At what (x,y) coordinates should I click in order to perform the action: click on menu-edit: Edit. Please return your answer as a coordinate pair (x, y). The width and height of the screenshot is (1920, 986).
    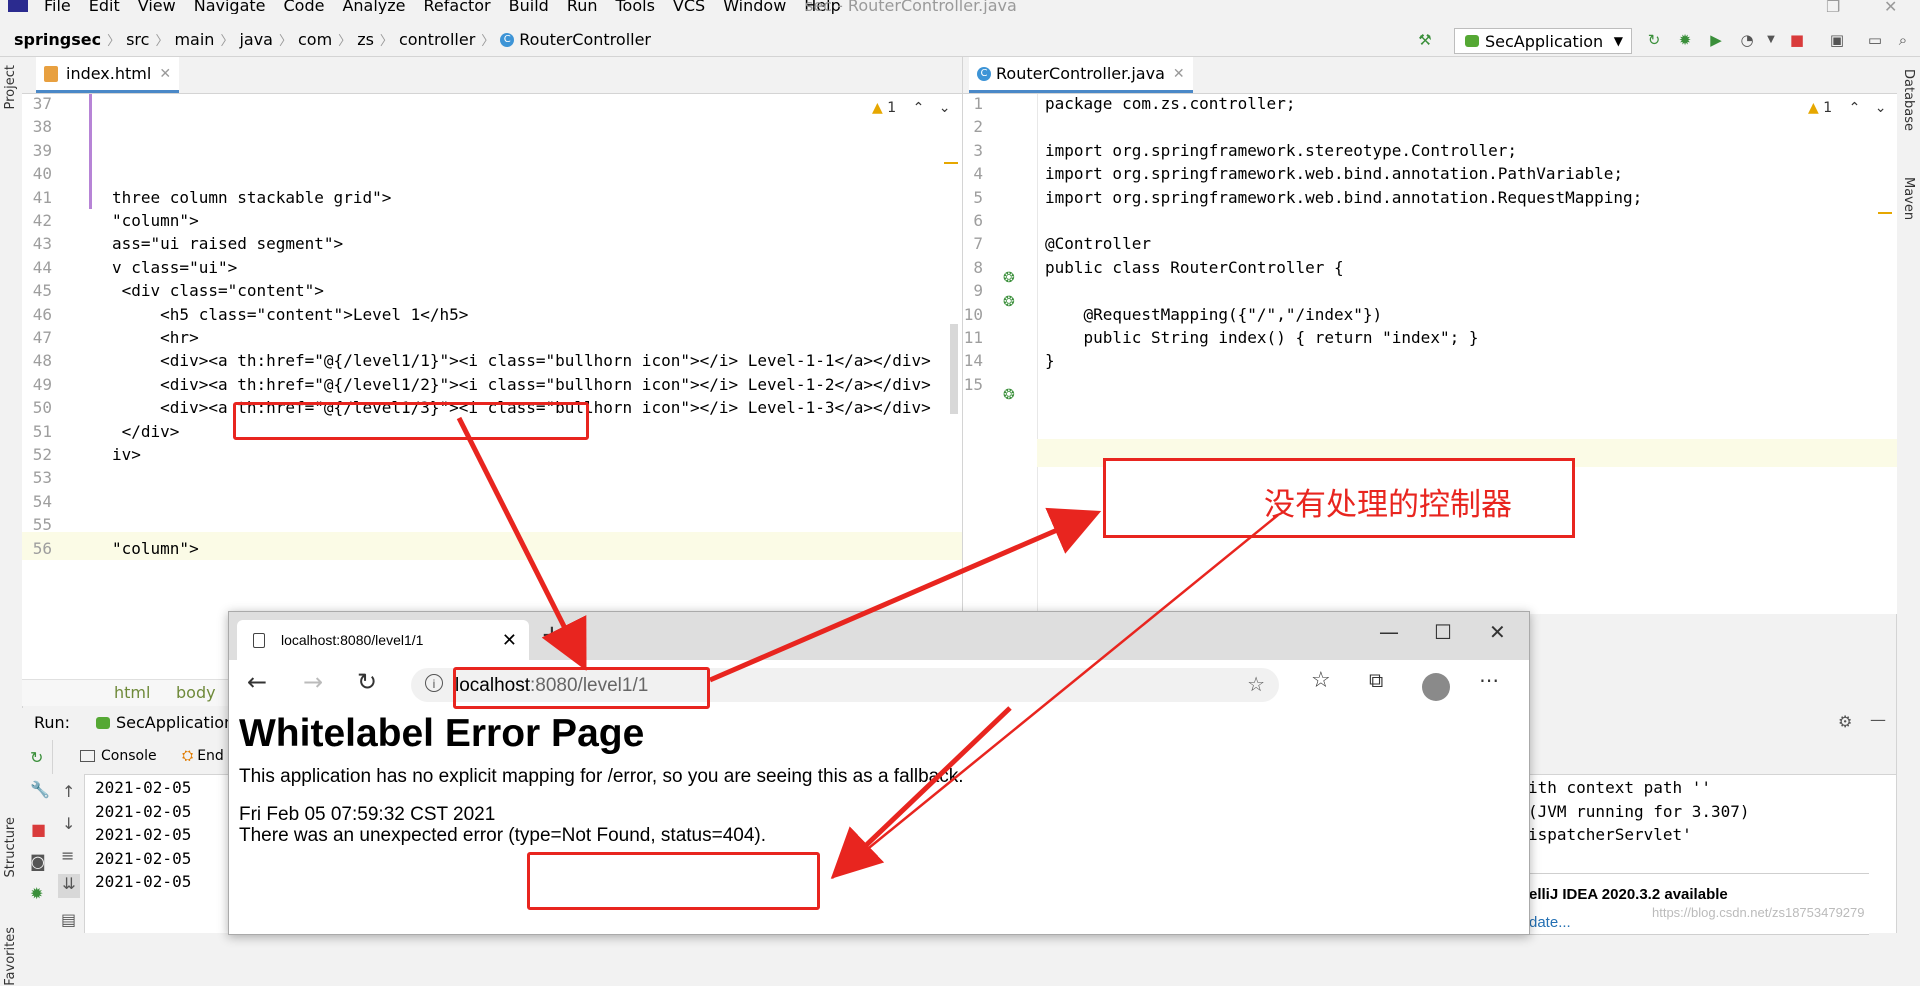
    Looking at the image, I should click on (104, 7).